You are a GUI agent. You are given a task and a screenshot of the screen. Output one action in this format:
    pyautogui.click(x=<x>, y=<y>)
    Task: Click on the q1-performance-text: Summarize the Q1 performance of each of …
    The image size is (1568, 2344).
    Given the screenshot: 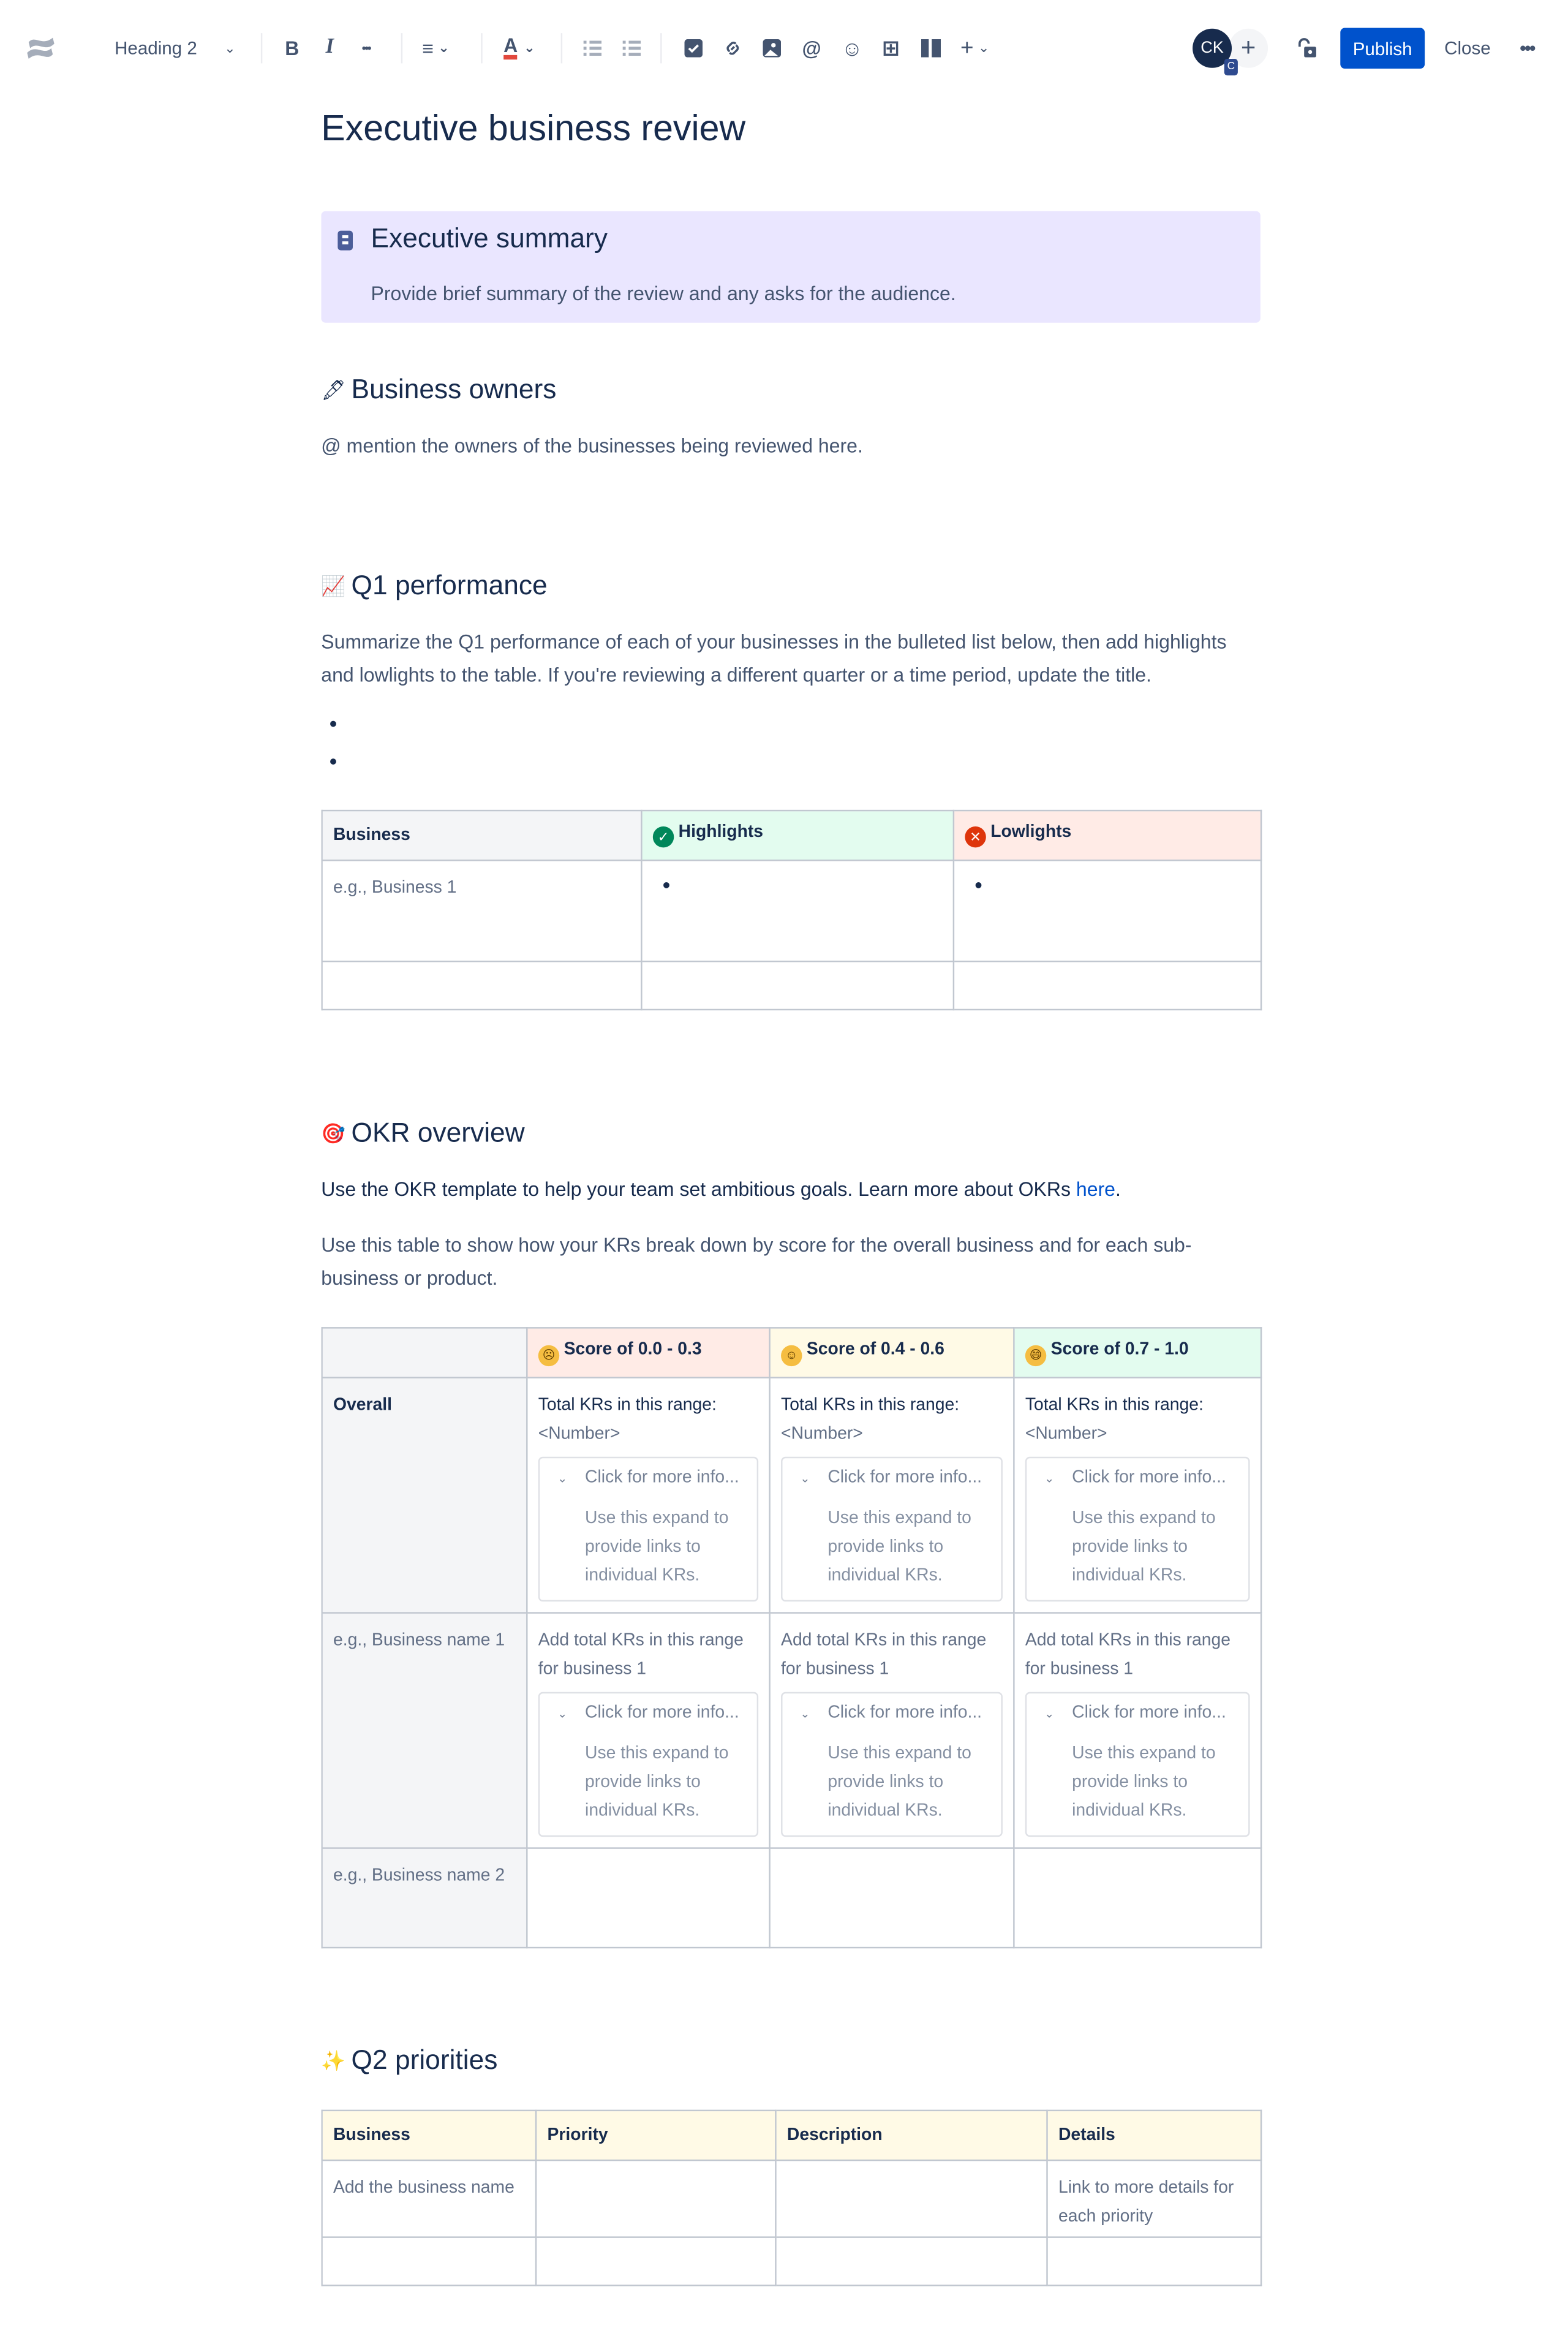 What is the action you would take?
    pyautogui.click(x=791, y=659)
    